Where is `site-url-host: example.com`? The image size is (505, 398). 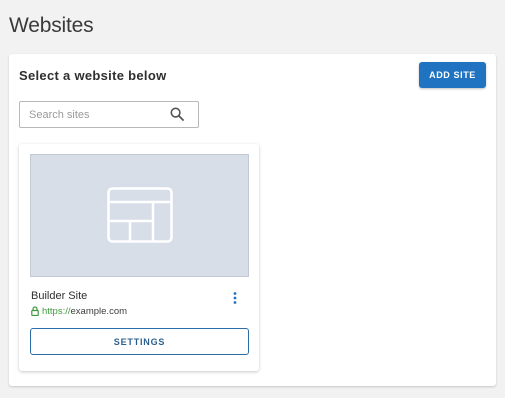 site-url-host: example.com is located at coordinates (99, 311).